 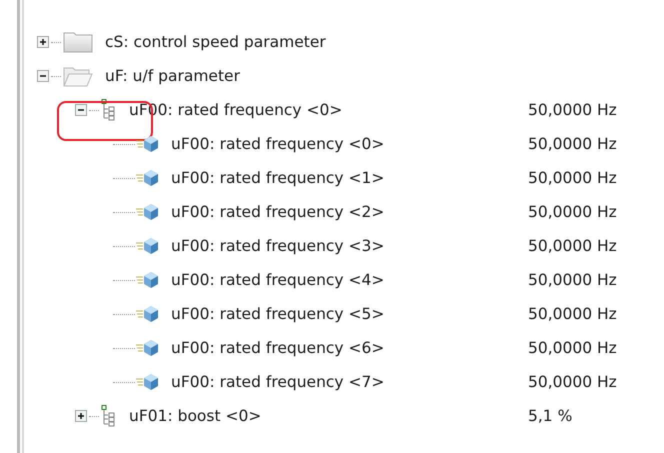 I want to click on tree-item-label: uF00: rated frequency <1>, so click(x=277, y=178).